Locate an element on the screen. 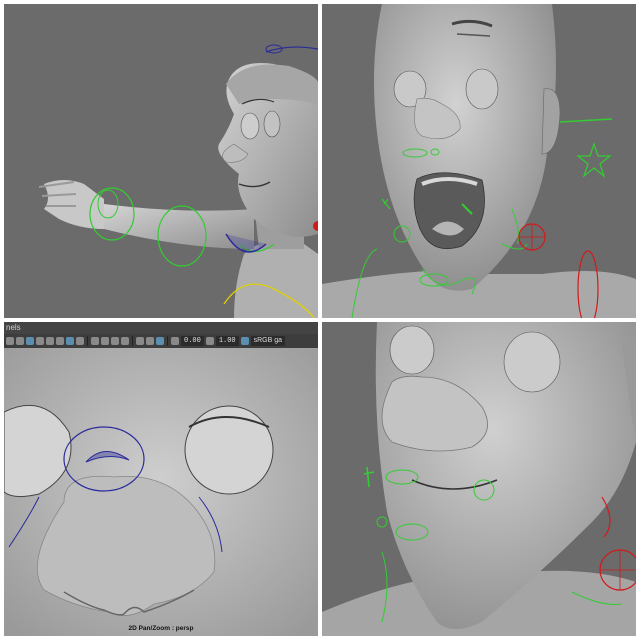  exposure-icon is located at coordinates (175, 341).